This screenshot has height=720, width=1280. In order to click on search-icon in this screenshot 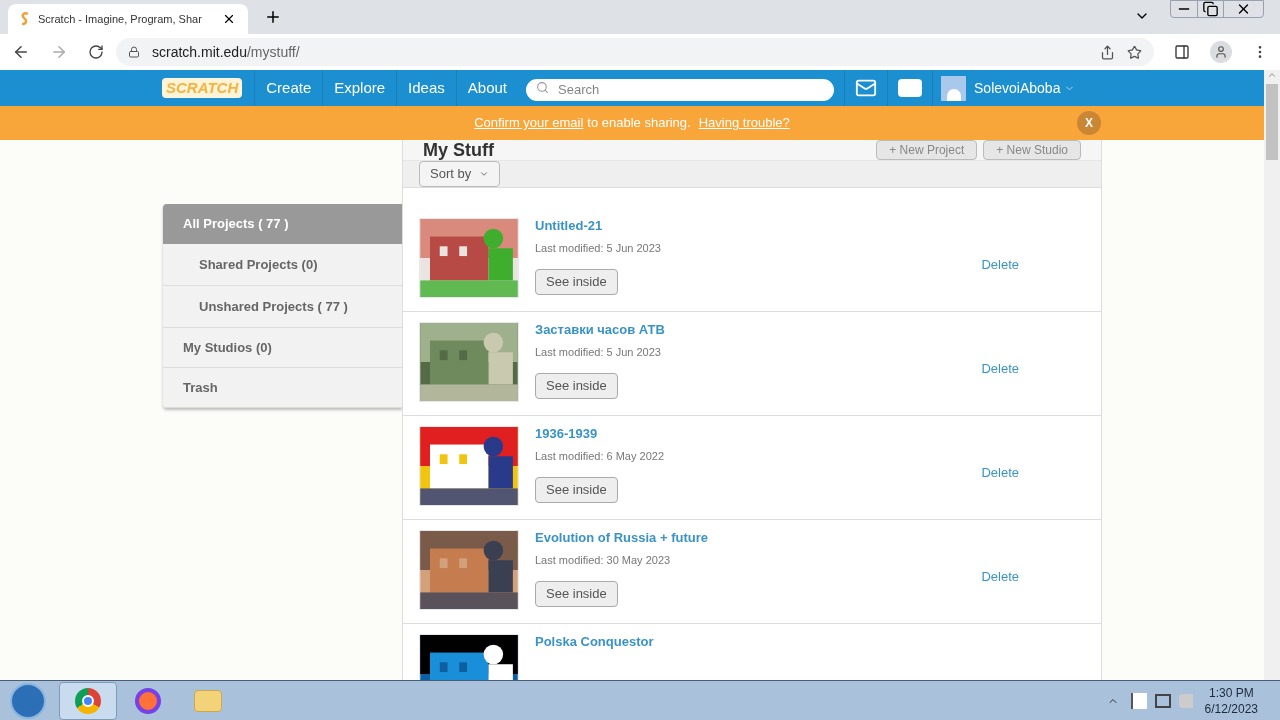, I will do `click(542, 87)`.